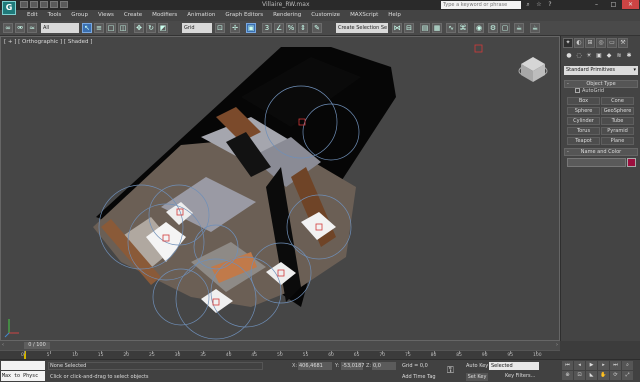 The image size is (640, 382). What do you see at coordinates (583, 131) in the screenshot?
I see `torus-button: Torus` at bounding box center [583, 131].